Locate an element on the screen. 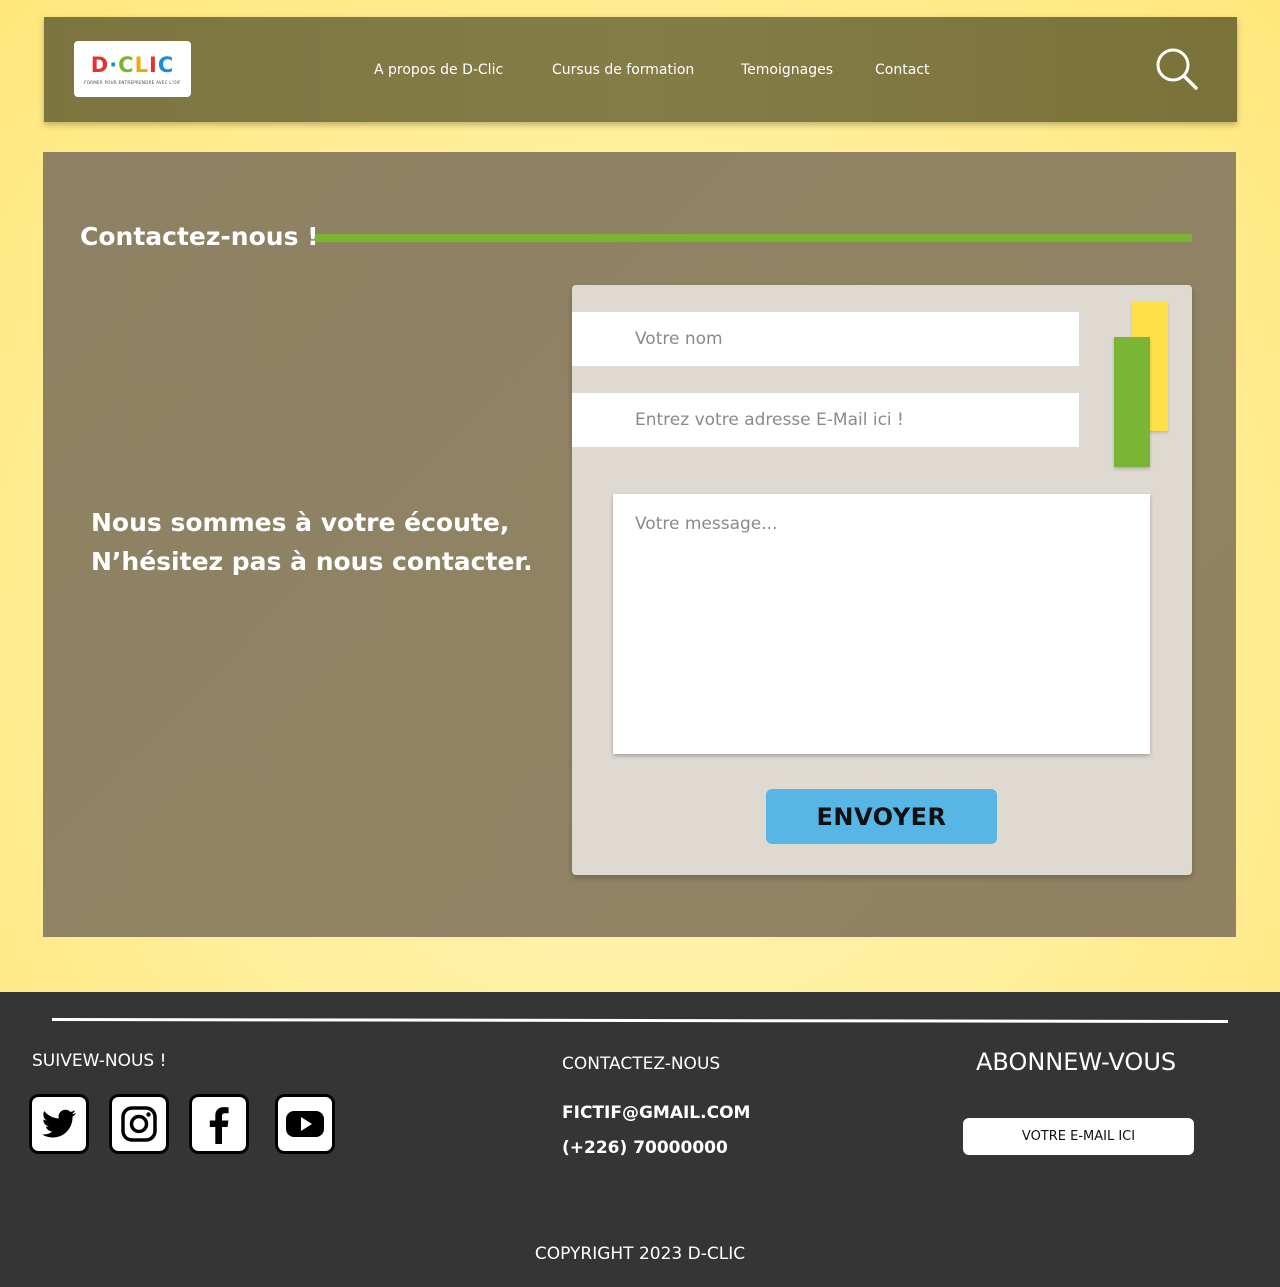  nav-link-about: A propos de D-Clic is located at coordinates (438, 70).